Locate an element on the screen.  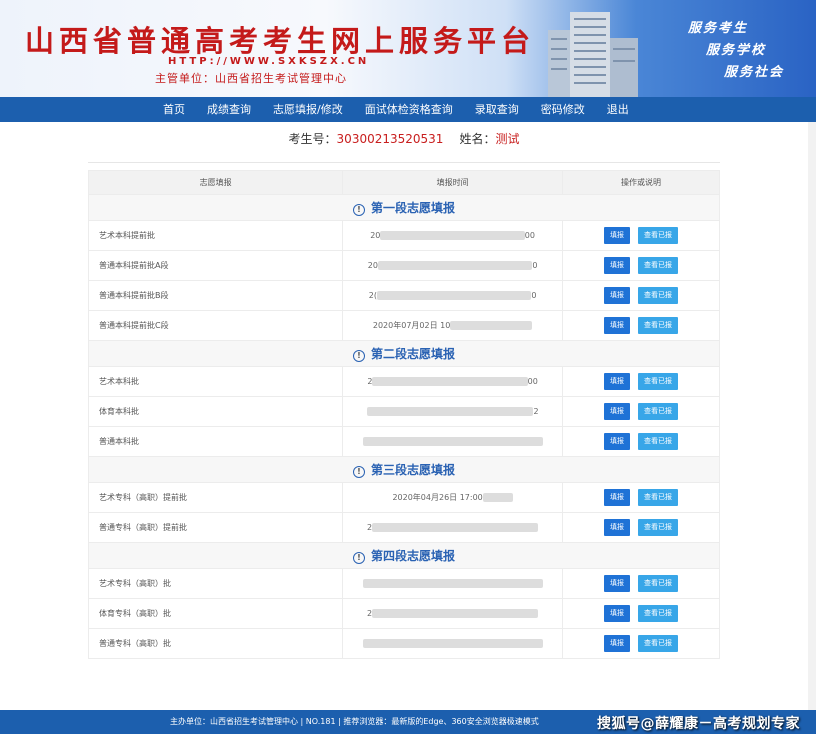
nav-interview-query: 面试体检资格查询 is located at coordinates (409, 109).